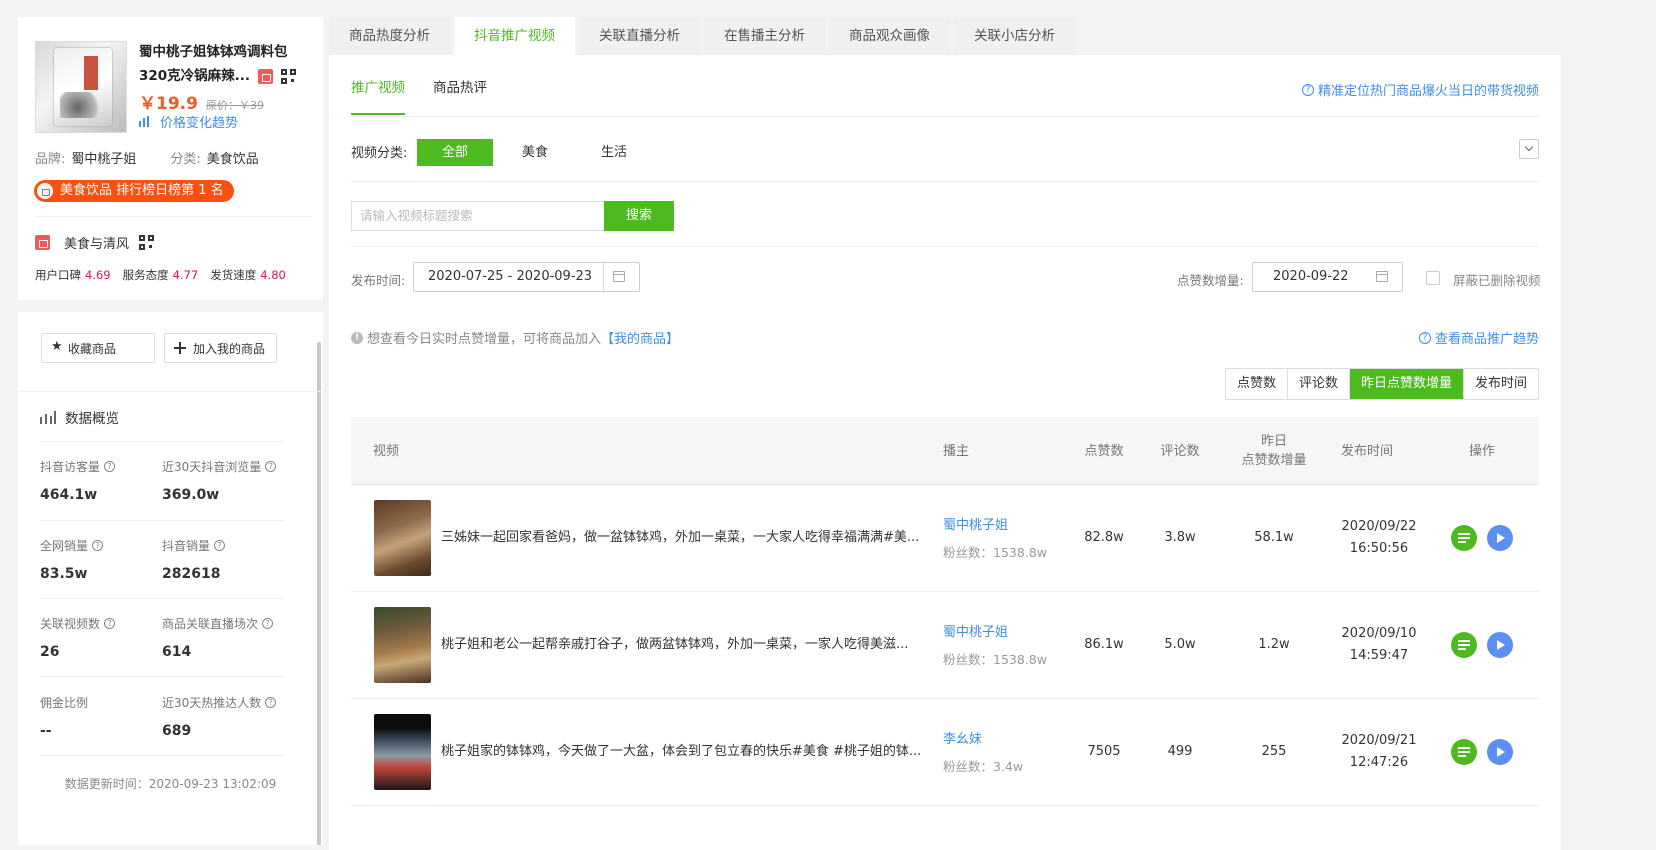 Image resolution: width=1656 pixels, height=850 pixels. Describe the element at coordinates (460, 85) in the screenshot. I see `subtab-hot-comments: 商品热评` at that location.